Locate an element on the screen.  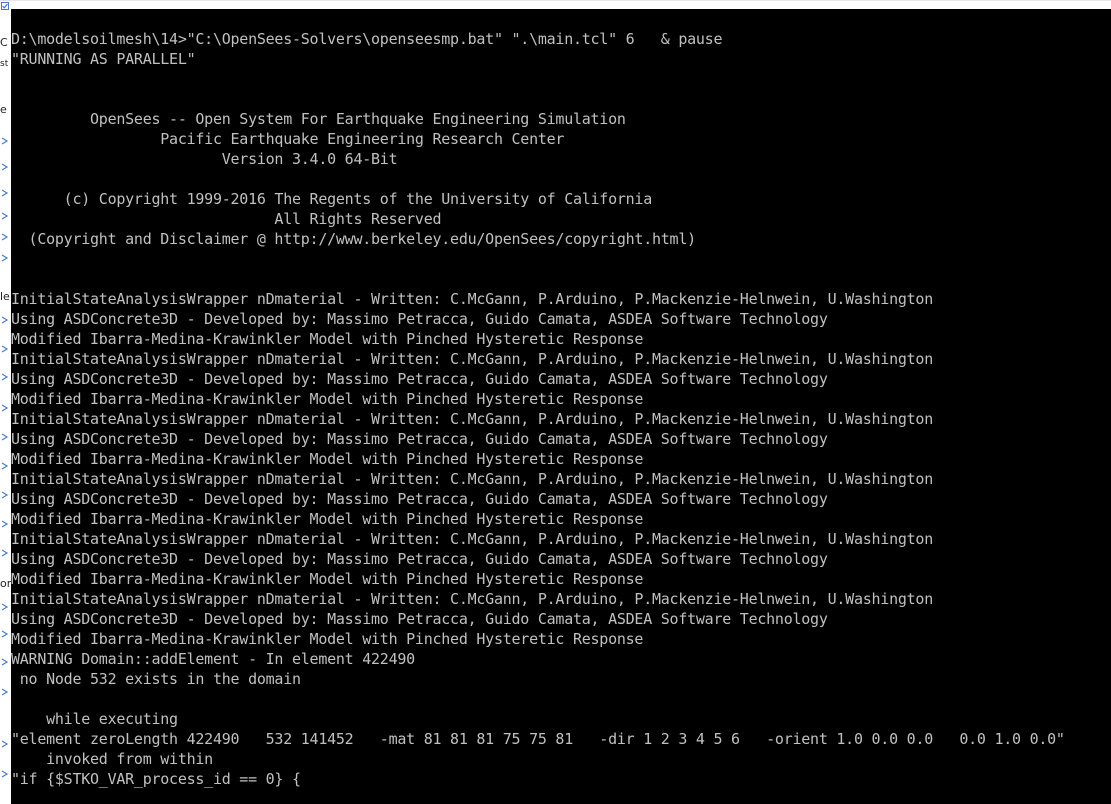
console-line: All Rights Reserved is located at coordinates (226, 219).